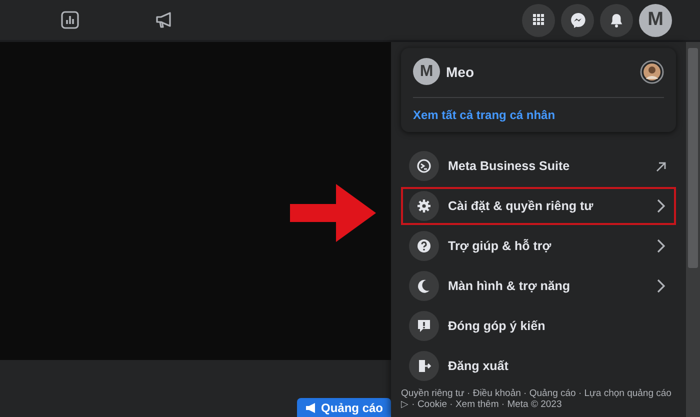 This screenshot has width=700, height=417. I want to click on grid-icon, so click(539, 20).